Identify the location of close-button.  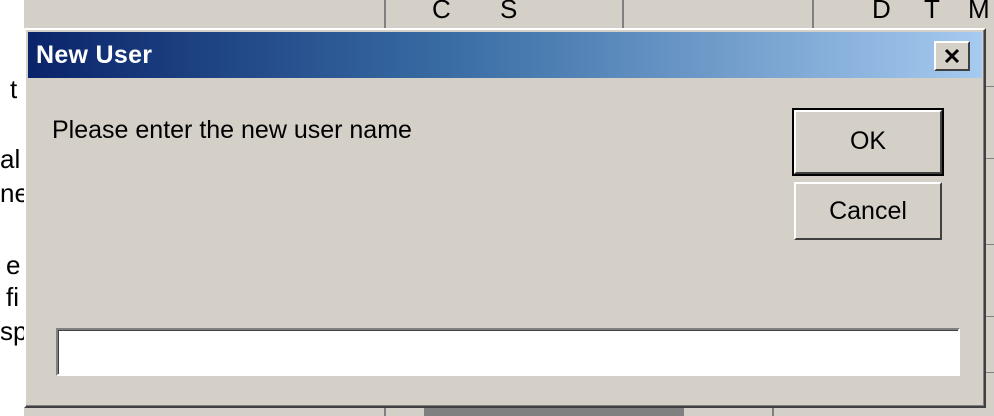
(952, 56).